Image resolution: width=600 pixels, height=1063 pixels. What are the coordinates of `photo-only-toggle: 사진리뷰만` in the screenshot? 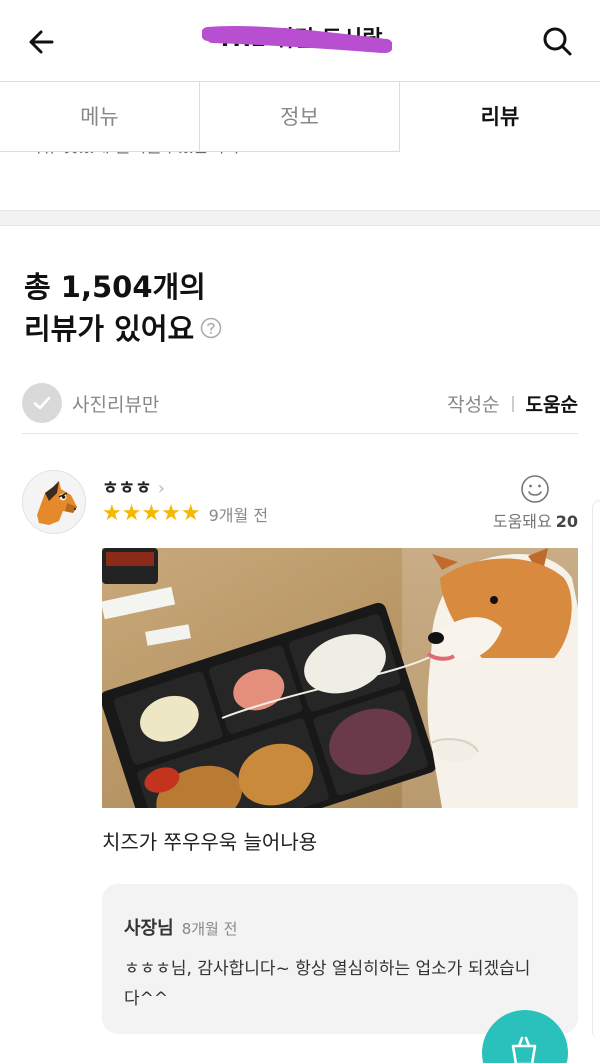 It's located at (90, 403).